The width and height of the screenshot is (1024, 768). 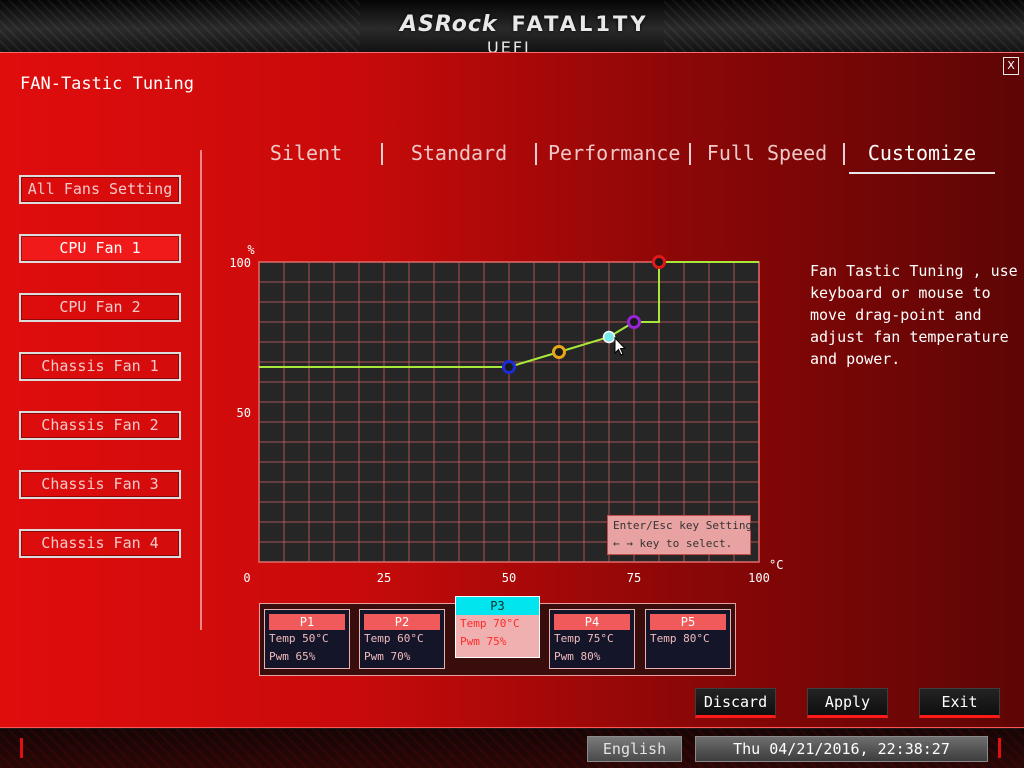 What do you see at coordinates (306, 156) in the screenshot?
I see `tab-silent: Silent` at bounding box center [306, 156].